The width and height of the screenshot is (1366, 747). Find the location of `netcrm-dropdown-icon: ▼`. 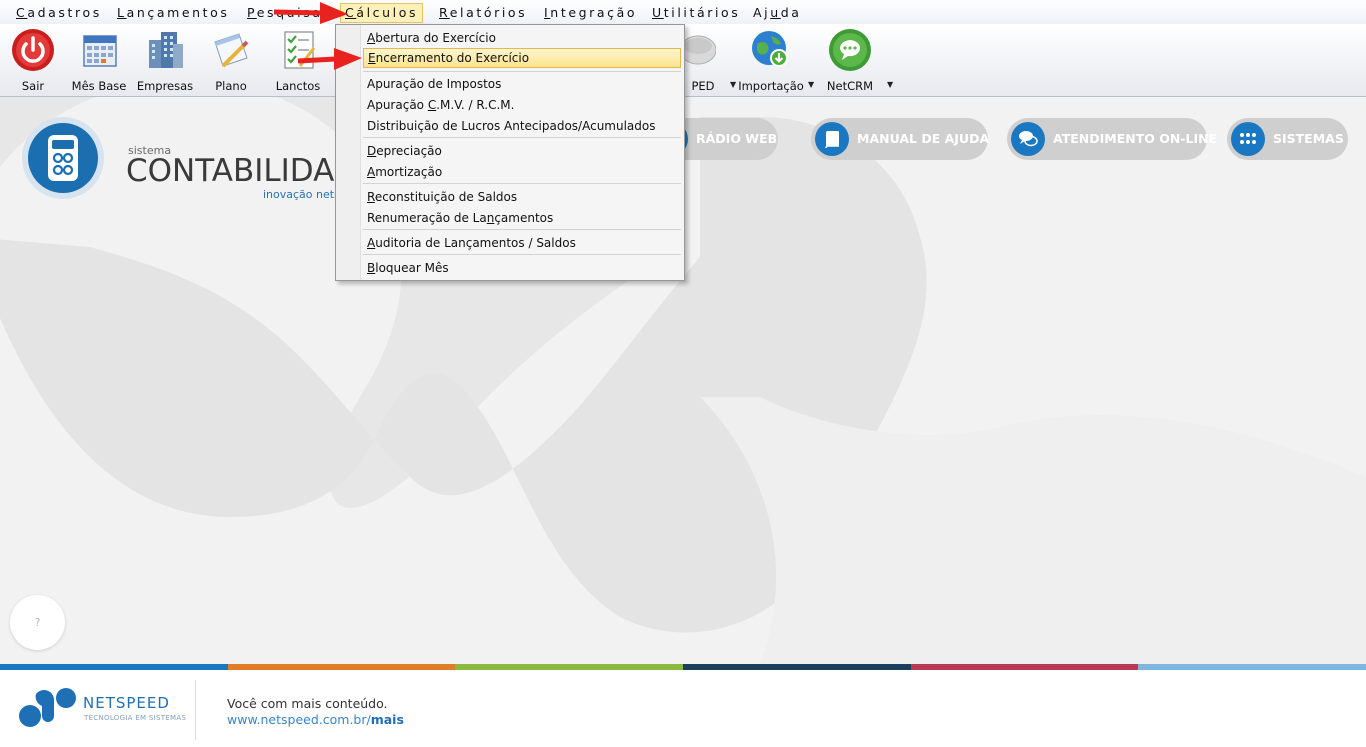

netcrm-dropdown-icon: ▼ is located at coordinates (890, 84).